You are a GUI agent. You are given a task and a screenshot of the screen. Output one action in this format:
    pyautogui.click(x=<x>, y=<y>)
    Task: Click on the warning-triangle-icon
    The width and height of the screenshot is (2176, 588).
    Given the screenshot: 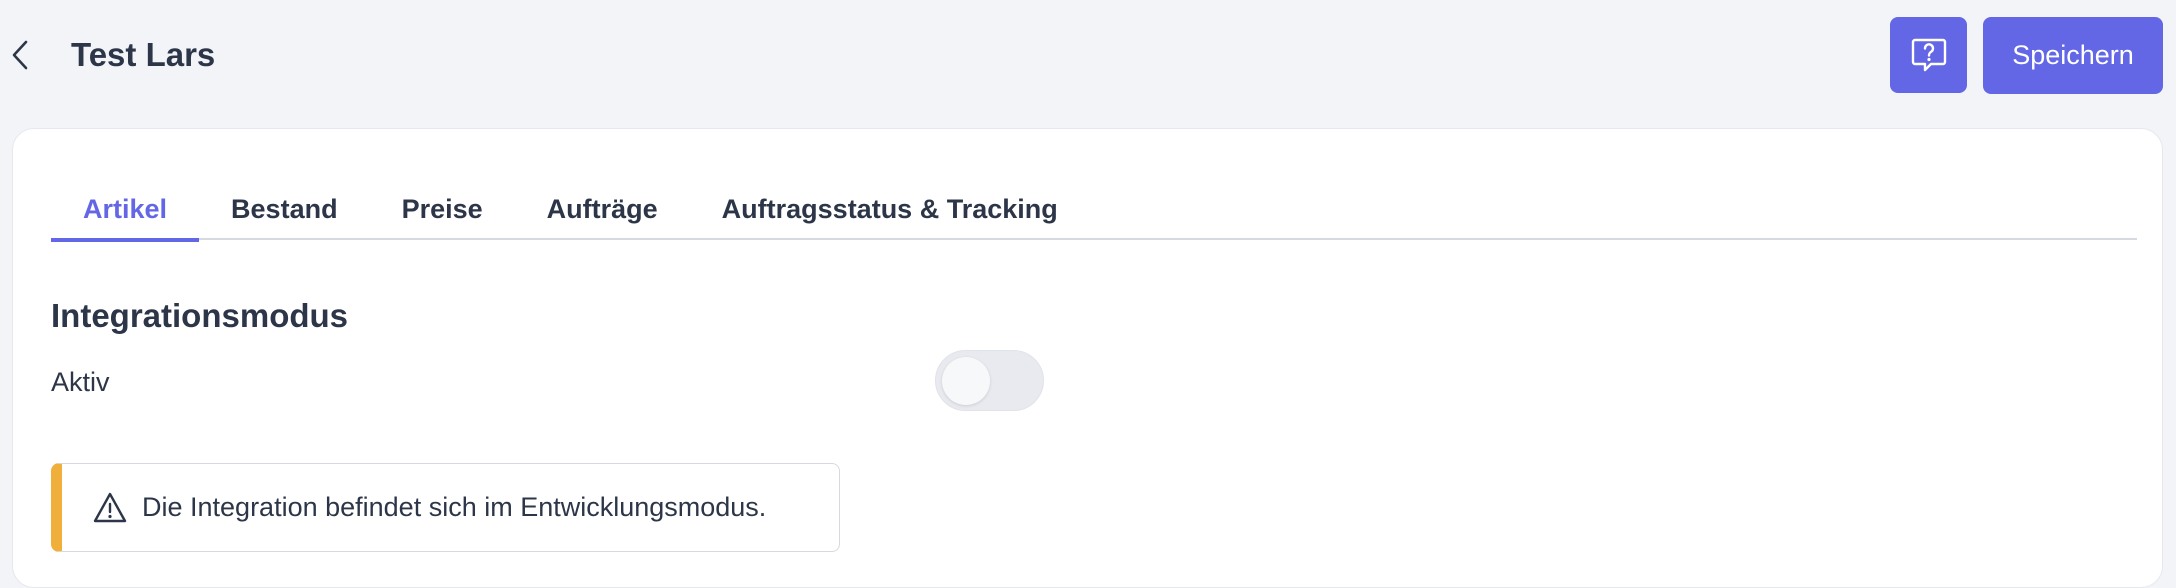 What is the action you would take?
    pyautogui.click(x=110, y=508)
    